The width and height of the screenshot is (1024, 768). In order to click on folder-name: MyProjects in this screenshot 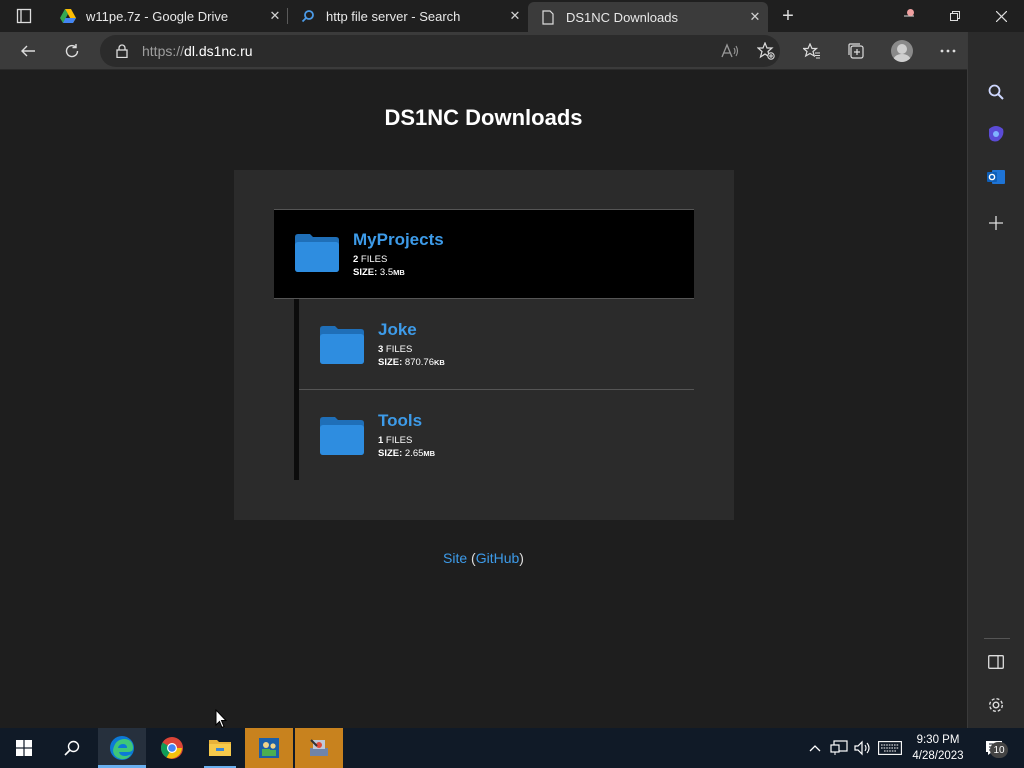, I will do `click(398, 240)`.